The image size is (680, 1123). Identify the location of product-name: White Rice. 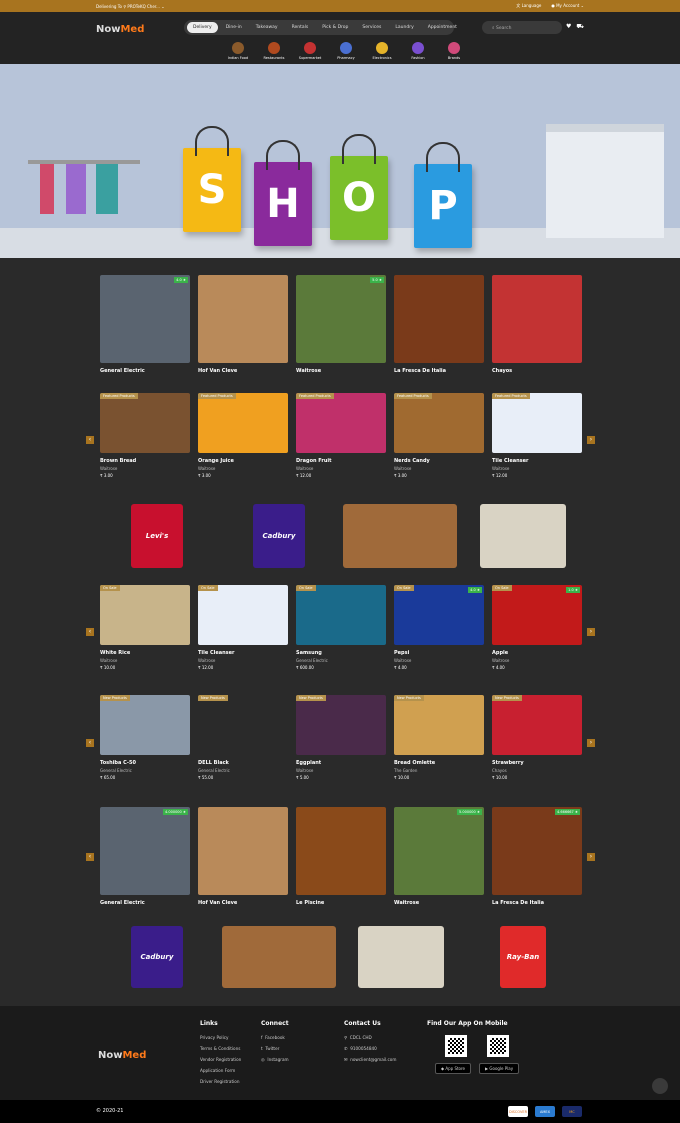
(115, 653).